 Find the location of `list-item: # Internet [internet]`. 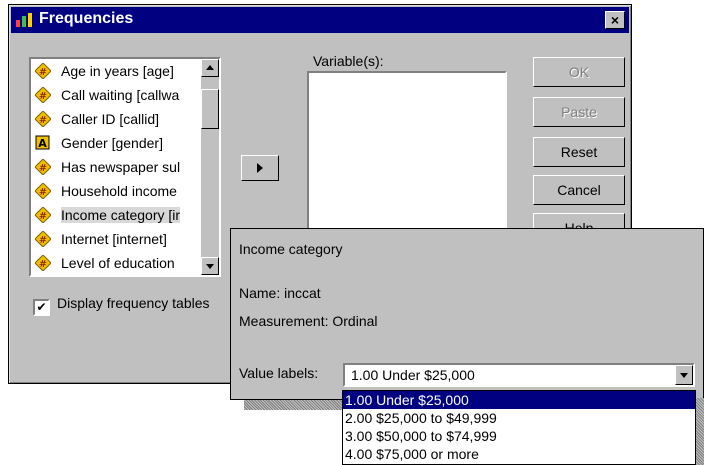

list-item: # Internet [internet] is located at coordinates (125, 239).